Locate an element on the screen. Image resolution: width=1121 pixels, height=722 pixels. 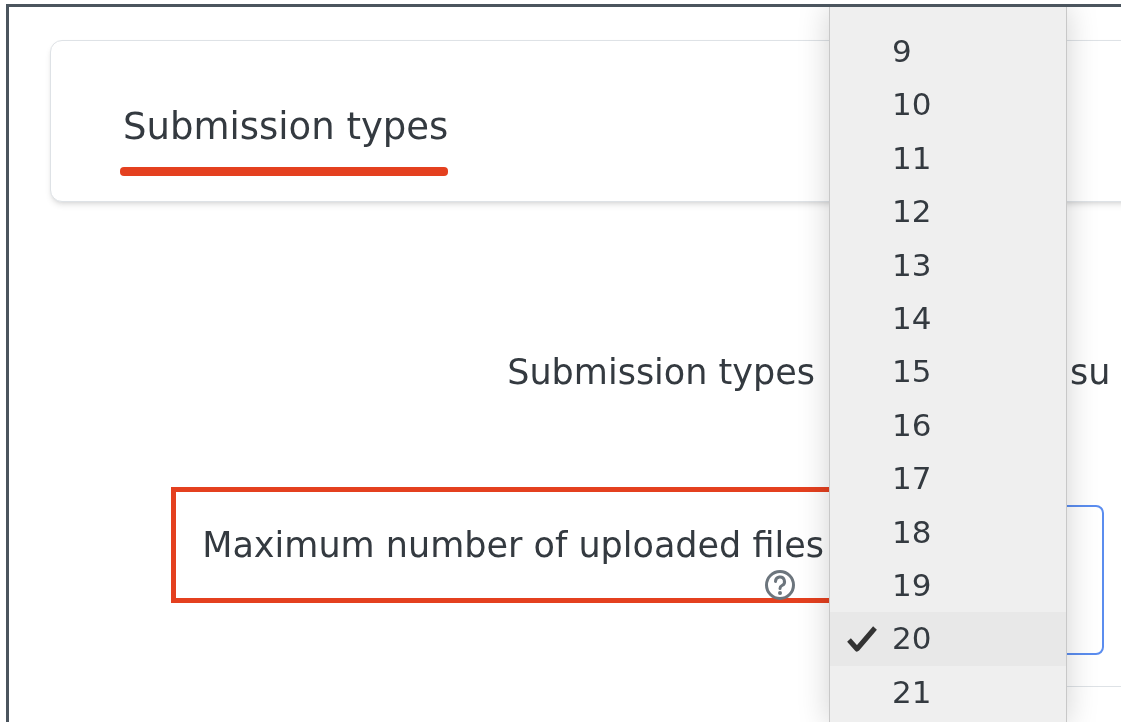
dropdown-option: 17 is located at coordinates (948, 479).